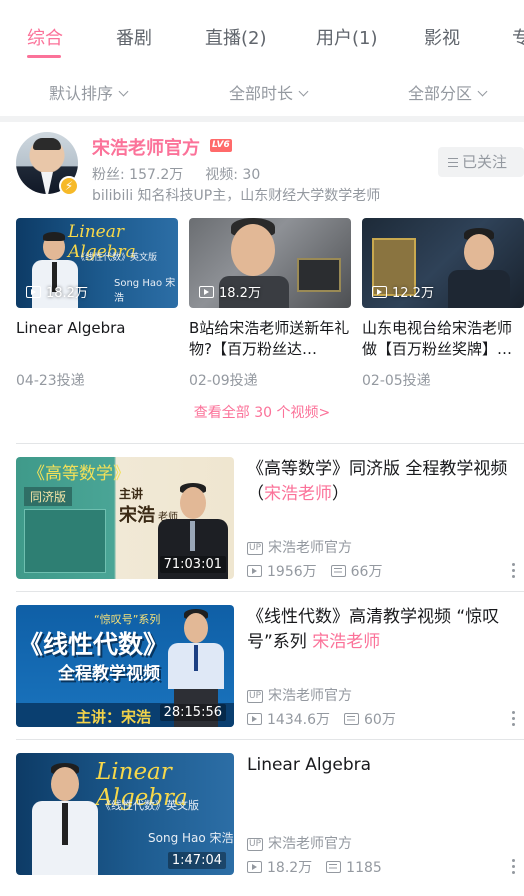  I want to click on fans-count: 粉丝: 157.2万, so click(138, 175).